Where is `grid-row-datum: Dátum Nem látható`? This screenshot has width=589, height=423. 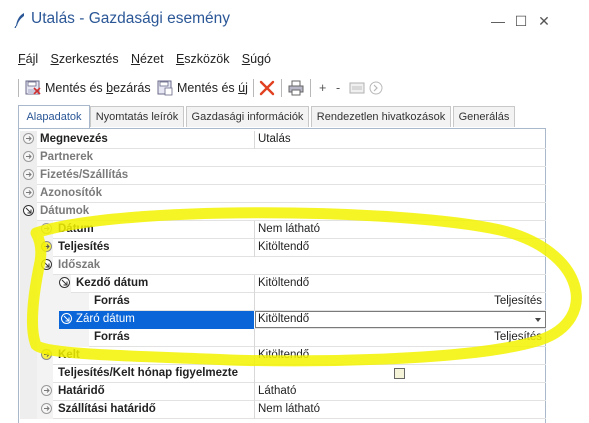
grid-row-datum: Dátum Nem látható is located at coordinates (283, 230).